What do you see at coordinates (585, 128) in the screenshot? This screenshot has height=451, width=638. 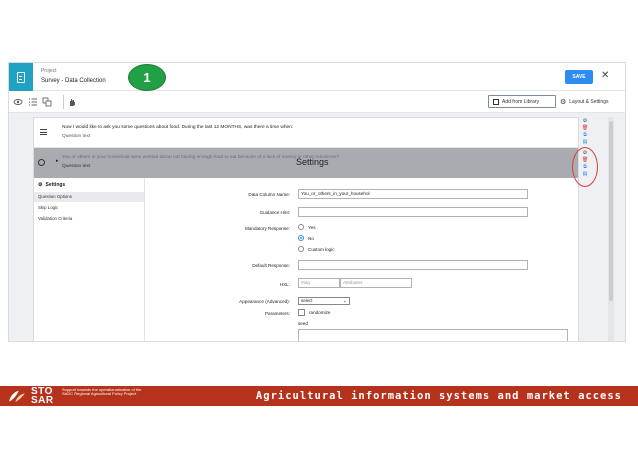 I see `trash-icon: 🗑` at bounding box center [585, 128].